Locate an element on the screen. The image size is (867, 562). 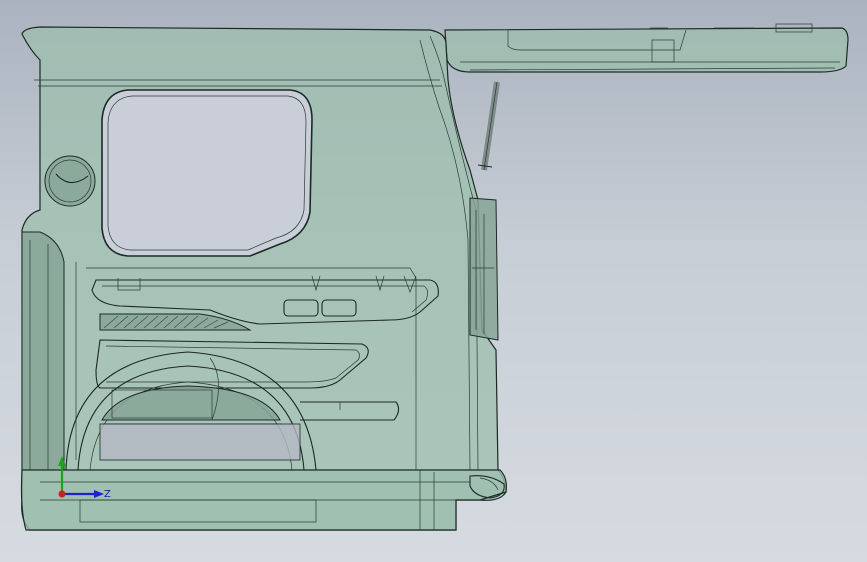
fuel-filler-cap is located at coordinates (70, 181).